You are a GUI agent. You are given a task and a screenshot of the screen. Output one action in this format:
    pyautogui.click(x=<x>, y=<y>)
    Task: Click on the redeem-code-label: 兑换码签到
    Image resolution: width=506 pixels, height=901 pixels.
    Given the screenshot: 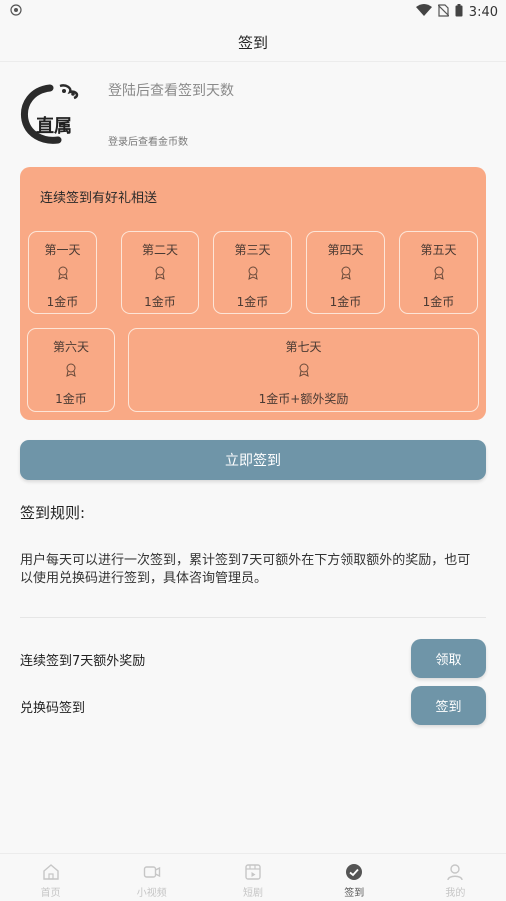 What is the action you would take?
    pyautogui.click(x=53, y=708)
    